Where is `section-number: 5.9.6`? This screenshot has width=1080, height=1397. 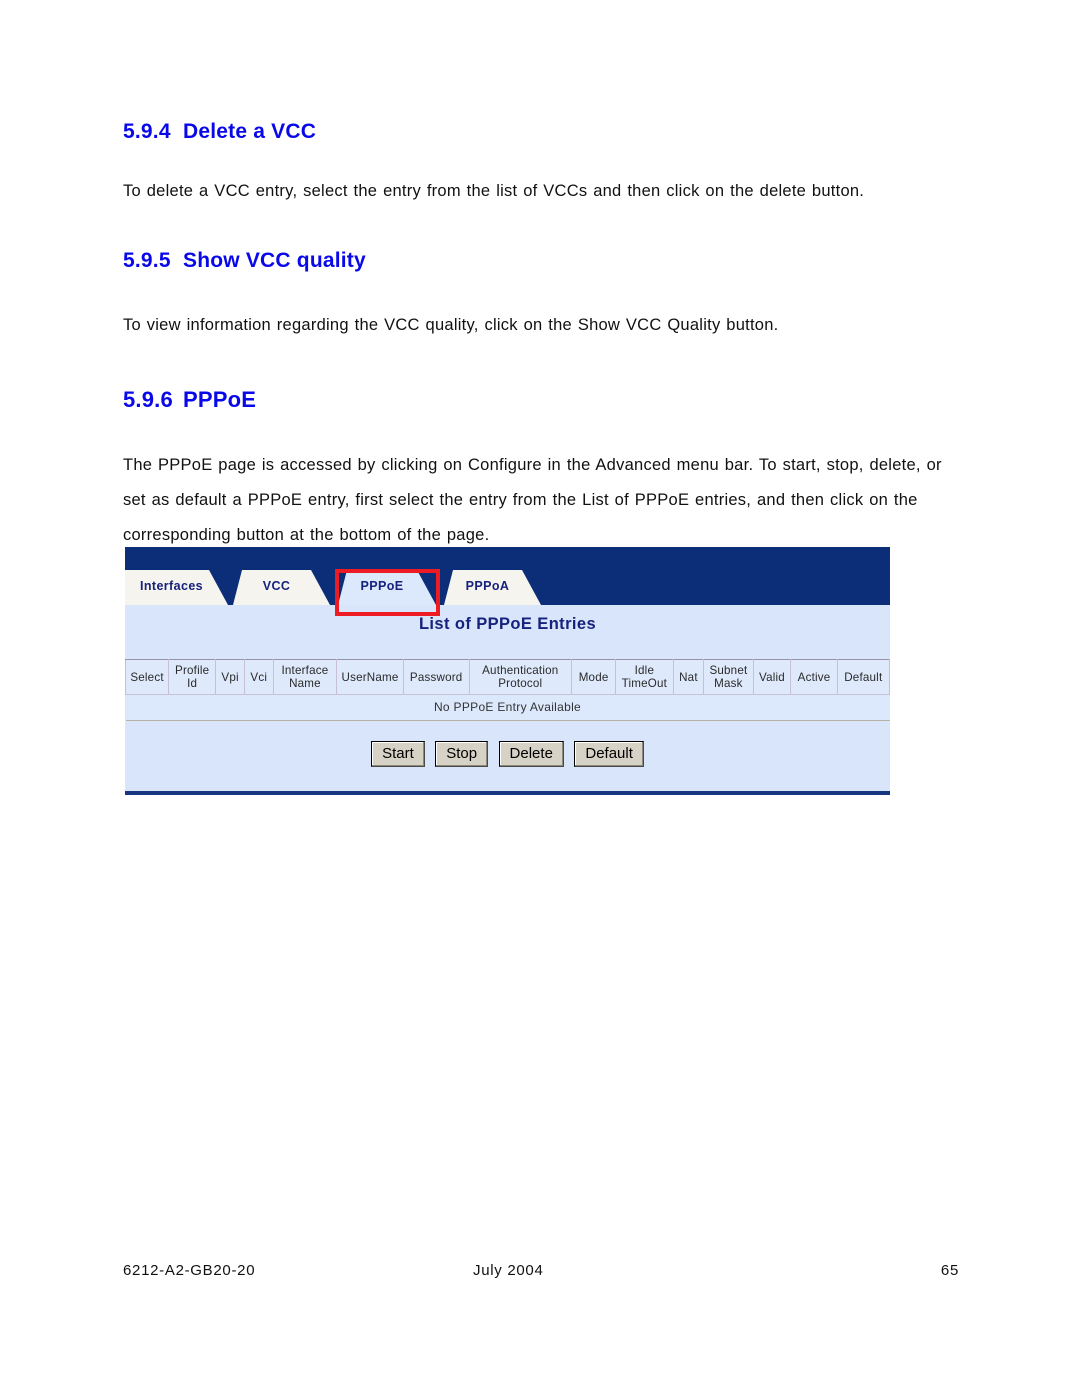
section-number: 5.9.6 is located at coordinates (148, 399).